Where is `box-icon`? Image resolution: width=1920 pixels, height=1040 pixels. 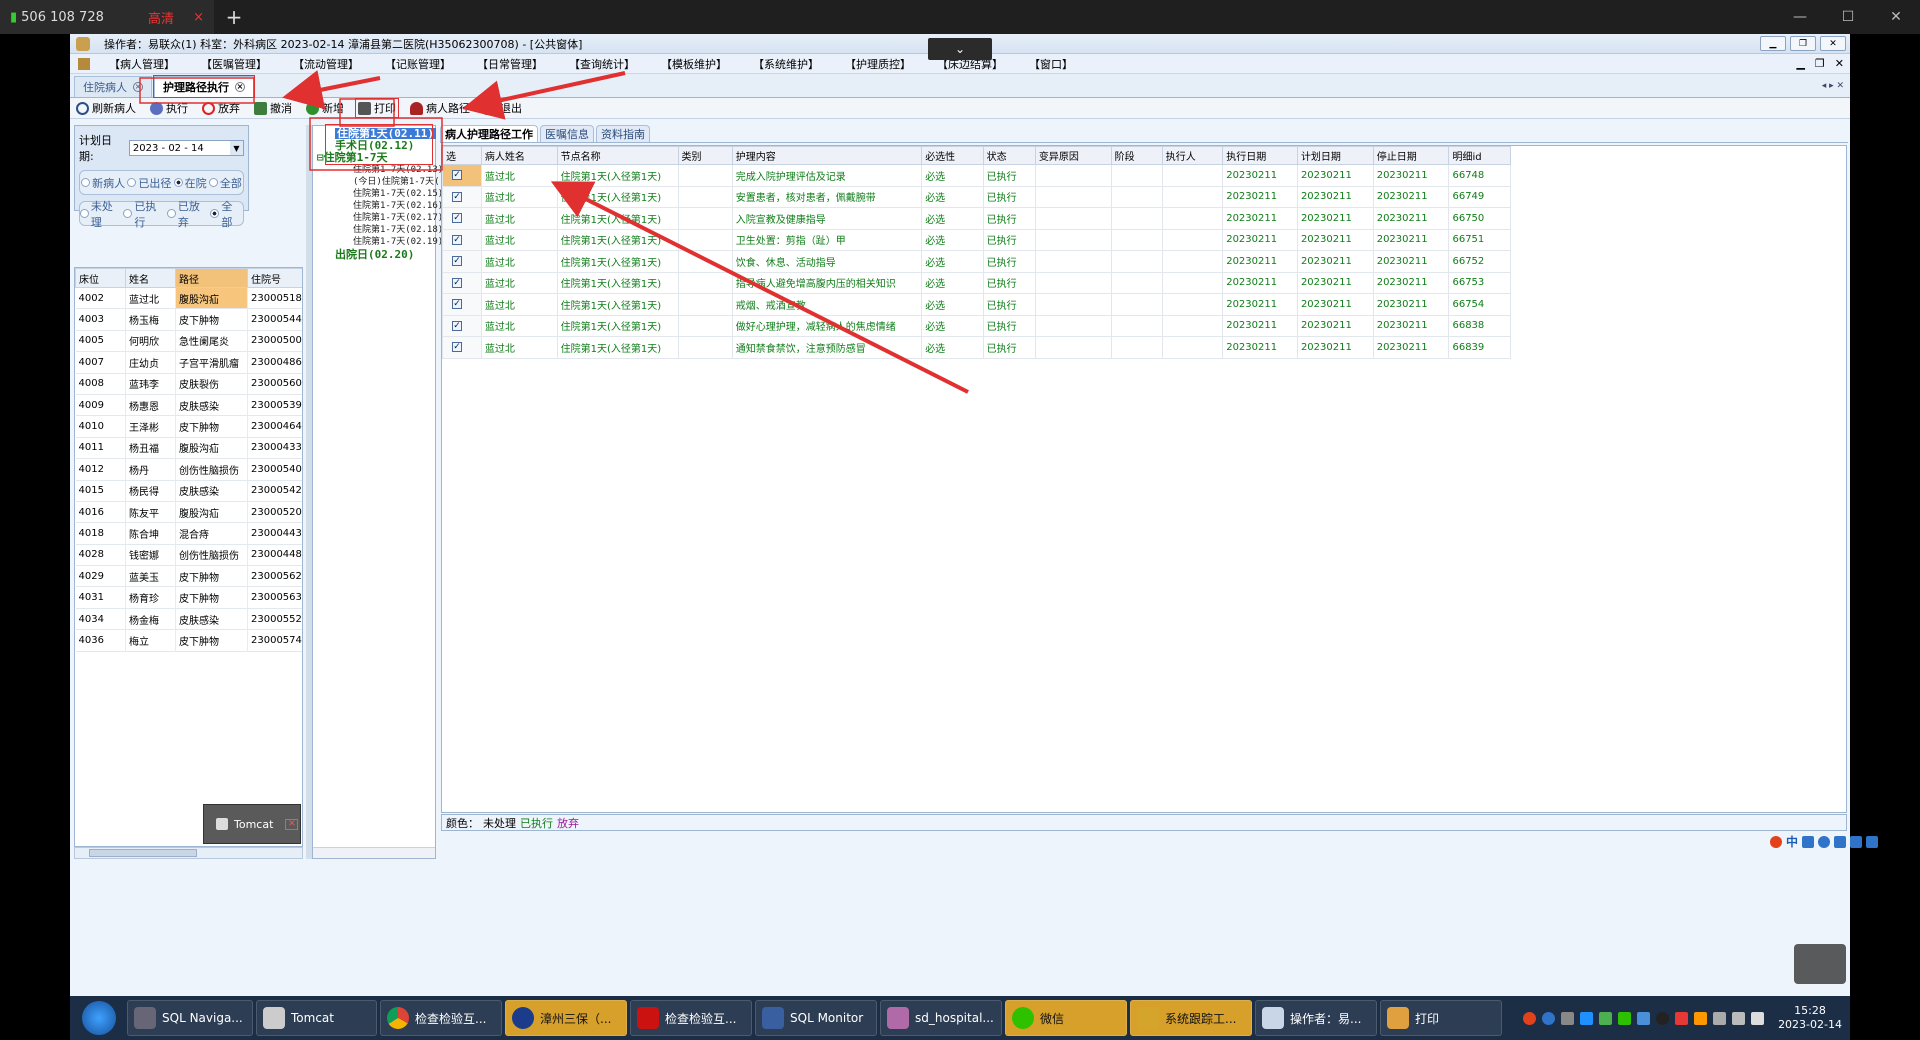
box-icon is located at coordinates (1644, 1018).